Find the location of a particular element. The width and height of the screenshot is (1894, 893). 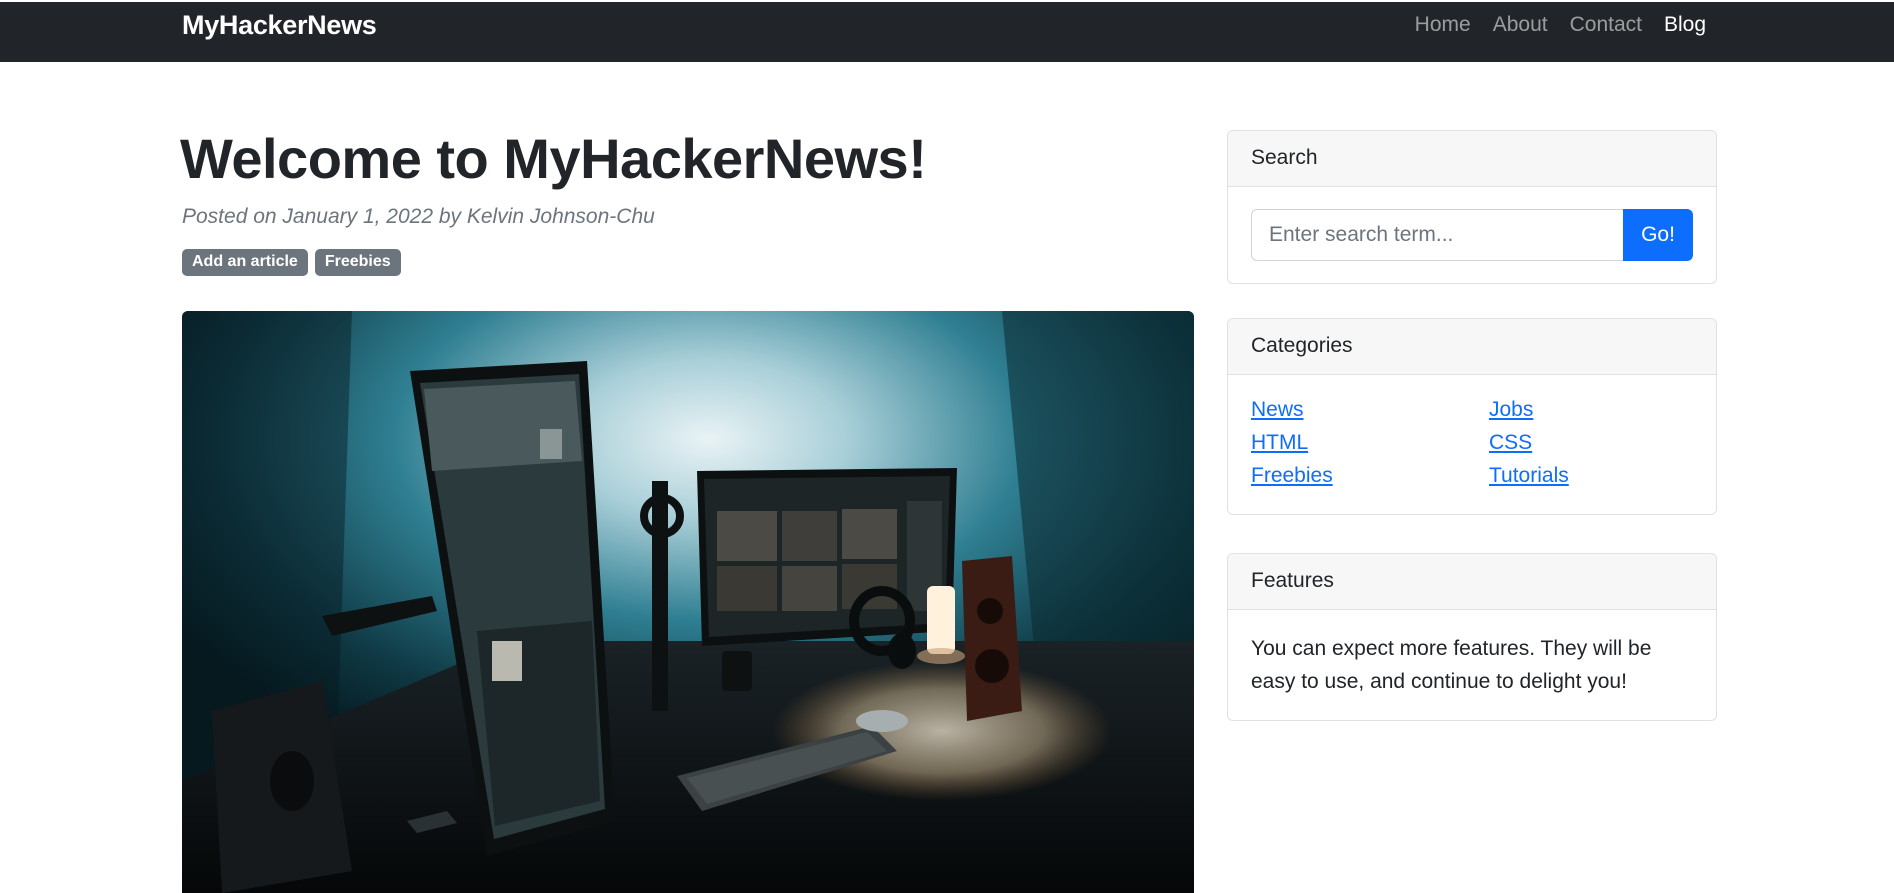

brand-logo-link: MyHackerNews is located at coordinates (279, 25).